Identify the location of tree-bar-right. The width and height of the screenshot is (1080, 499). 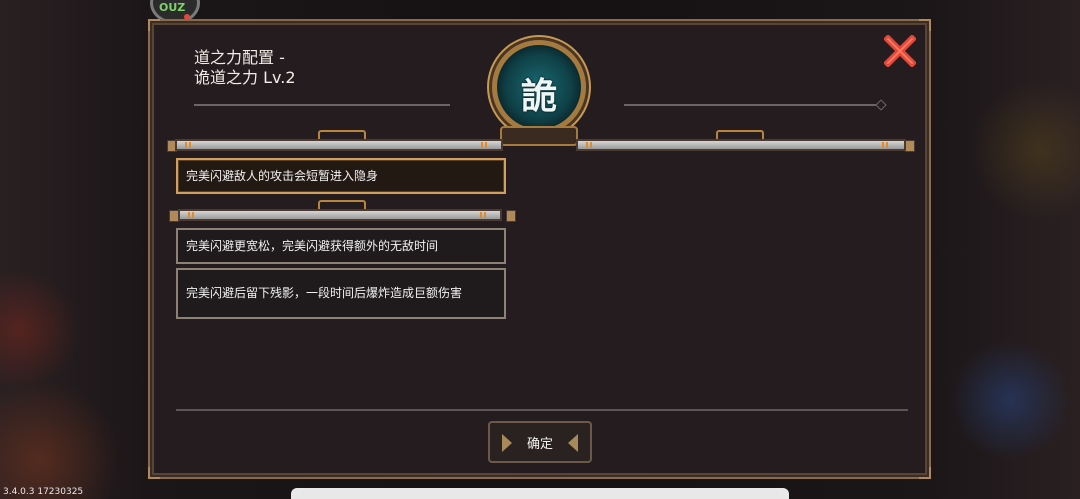
(741, 145).